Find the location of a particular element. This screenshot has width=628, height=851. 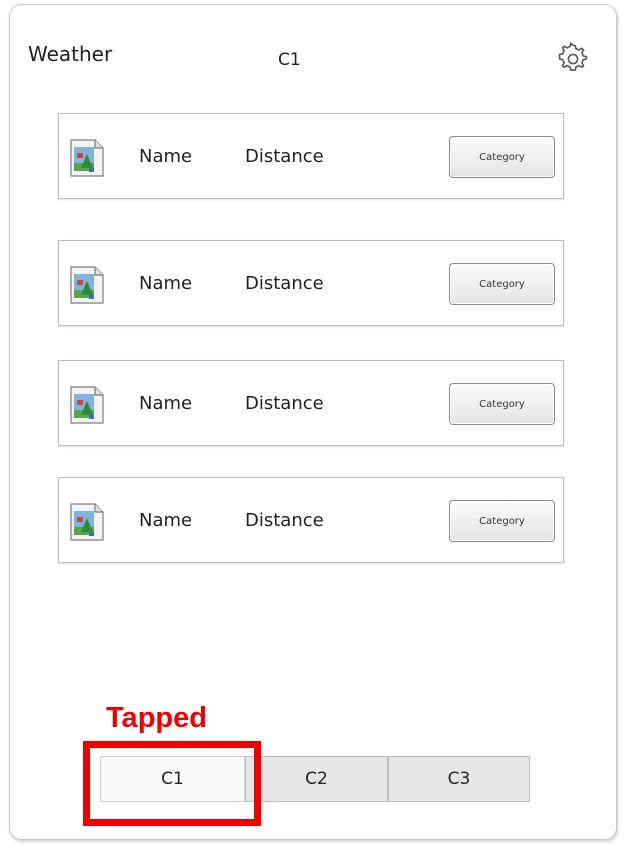

bottom-tab-bar: C1 C2 C3 is located at coordinates (315, 780).